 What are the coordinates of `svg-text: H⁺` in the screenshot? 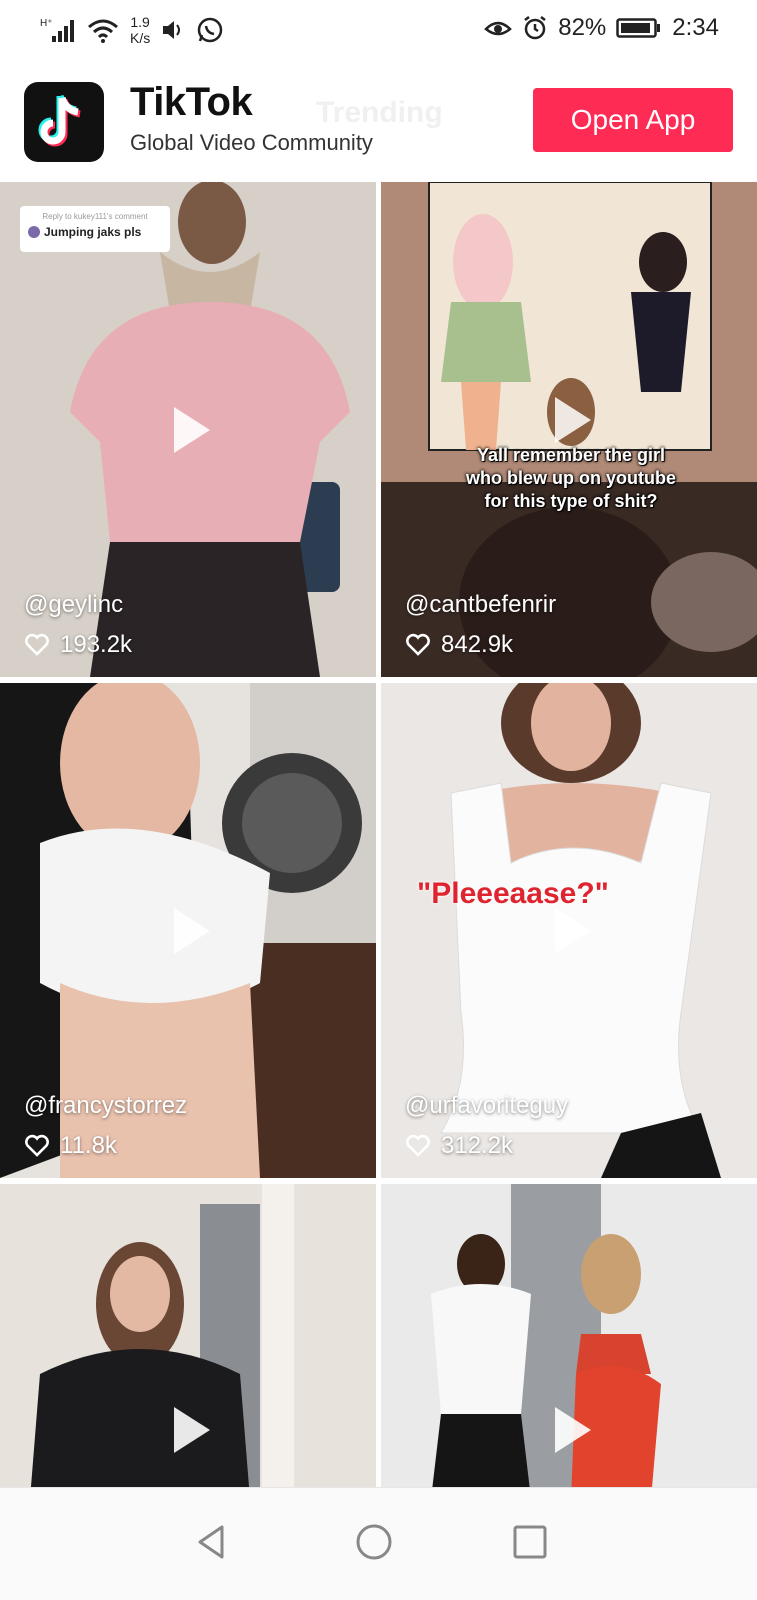 It's located at (46, 23).